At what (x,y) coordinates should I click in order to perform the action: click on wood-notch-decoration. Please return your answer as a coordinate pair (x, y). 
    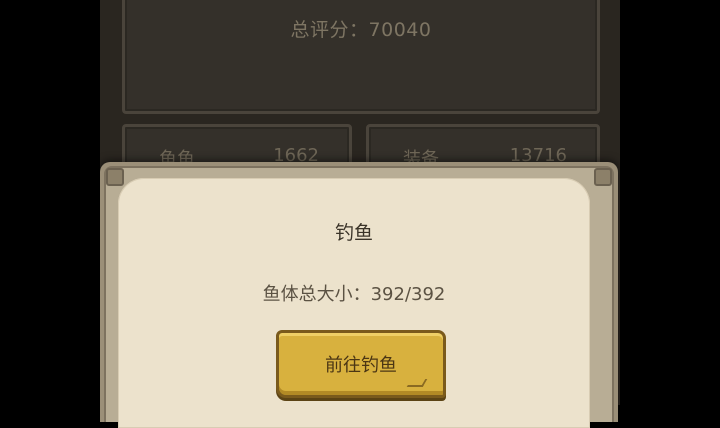
    Looking at the image, I should click on (417, 383).